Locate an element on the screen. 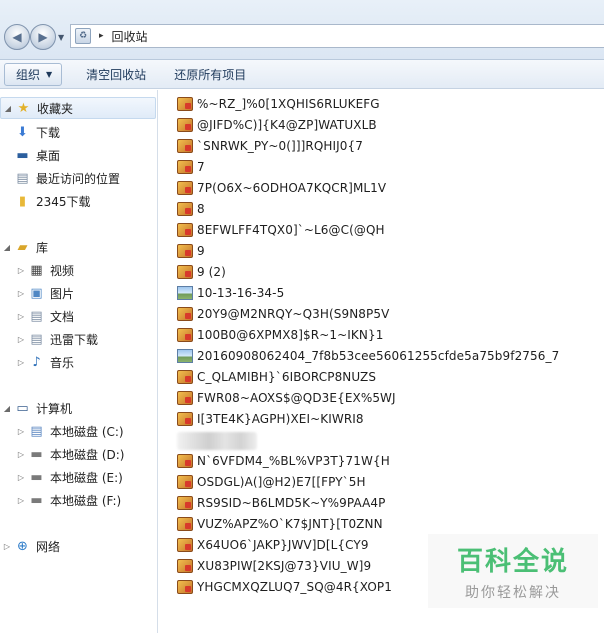 This screenshot has height=633, width=604. list-item: N`6VFDM4_%BL%VP3T}71W{H is located at coordinates (283, 461).